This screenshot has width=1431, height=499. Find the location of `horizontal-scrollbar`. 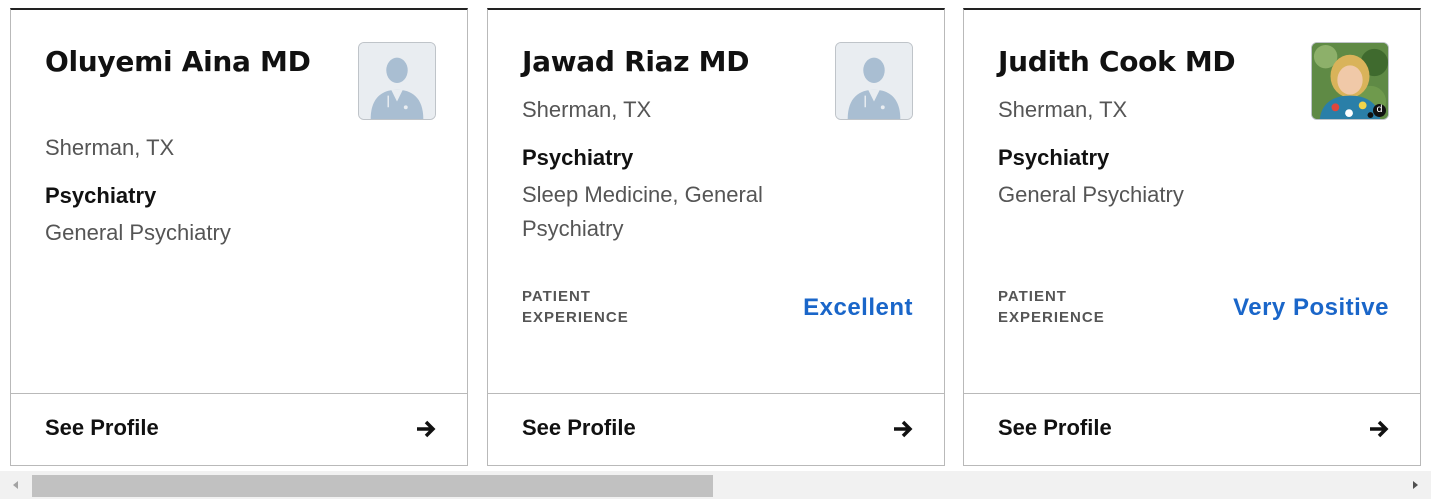

horizontal-scrollbar is located at coordinates (715, 485).